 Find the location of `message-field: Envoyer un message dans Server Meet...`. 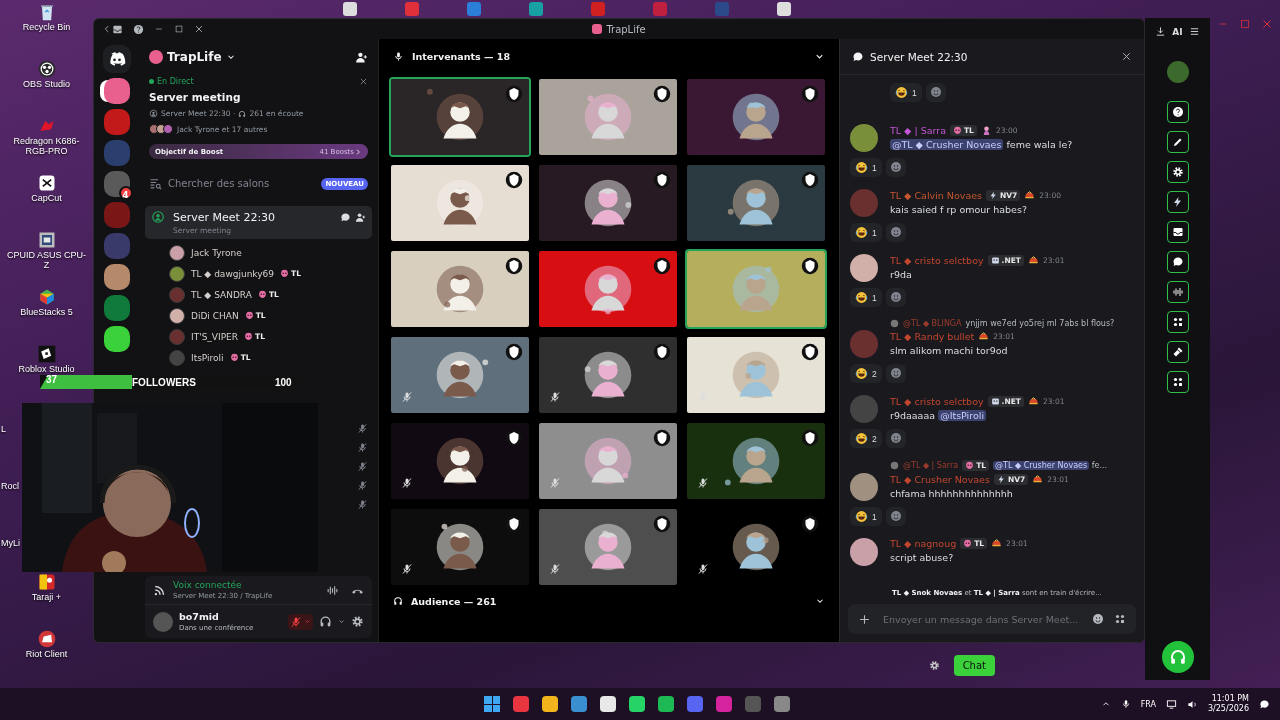

message-field: Envoyer un message dans Server Meet... is located at coordinates (992, 619).